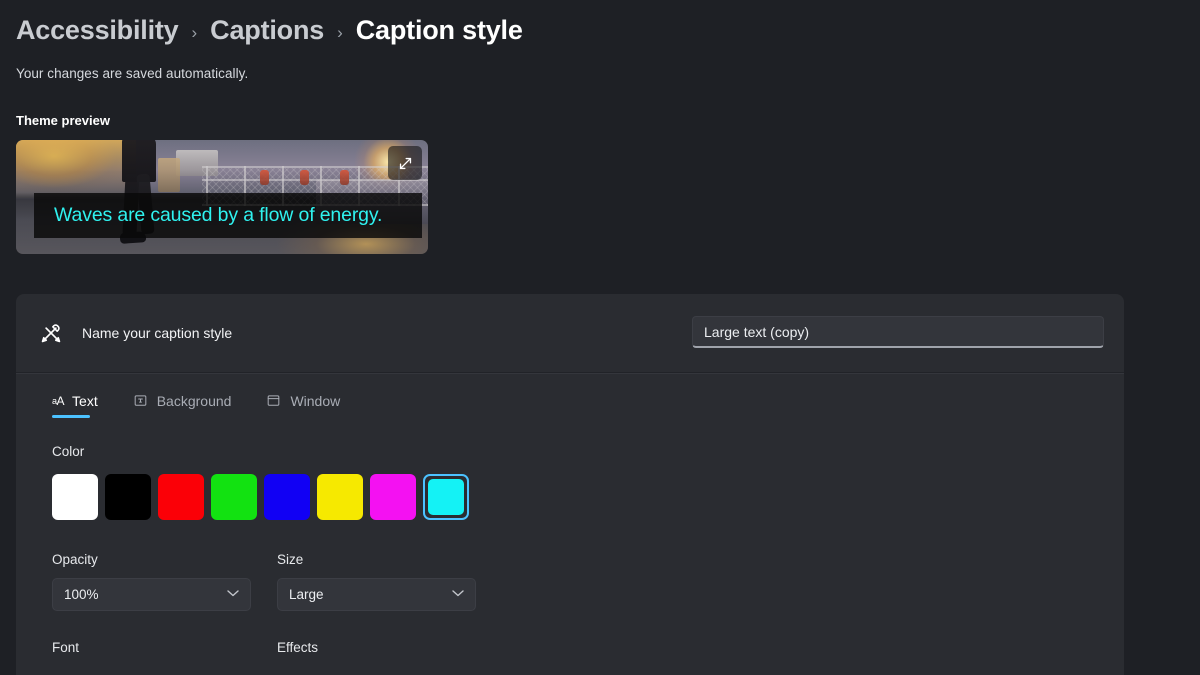 The image size is (1200, 675). I want to click on breadcrumb-item-accessibility: Accessibility, so click(97, 30).